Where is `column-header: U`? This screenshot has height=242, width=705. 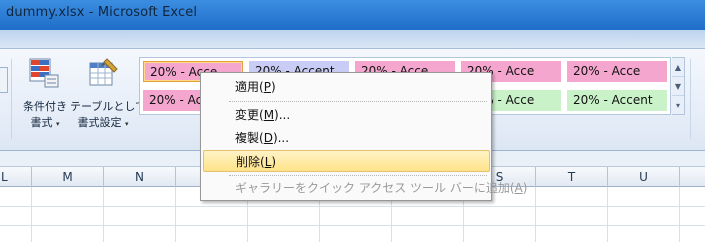 column-header: U is located at coordinates (644, 177).